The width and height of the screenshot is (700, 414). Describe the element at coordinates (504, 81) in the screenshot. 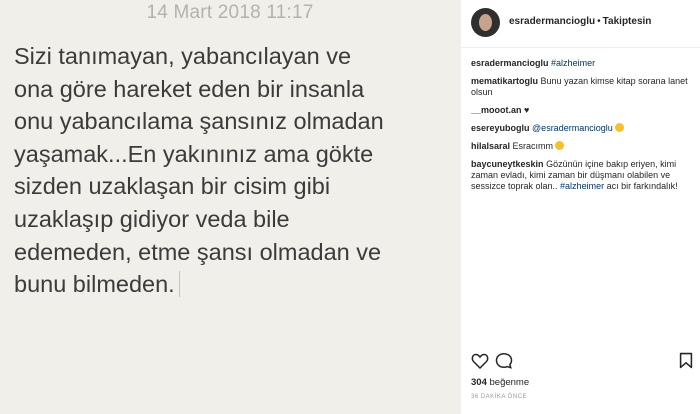

I see `comment-username: mematikartoglu` at that location.